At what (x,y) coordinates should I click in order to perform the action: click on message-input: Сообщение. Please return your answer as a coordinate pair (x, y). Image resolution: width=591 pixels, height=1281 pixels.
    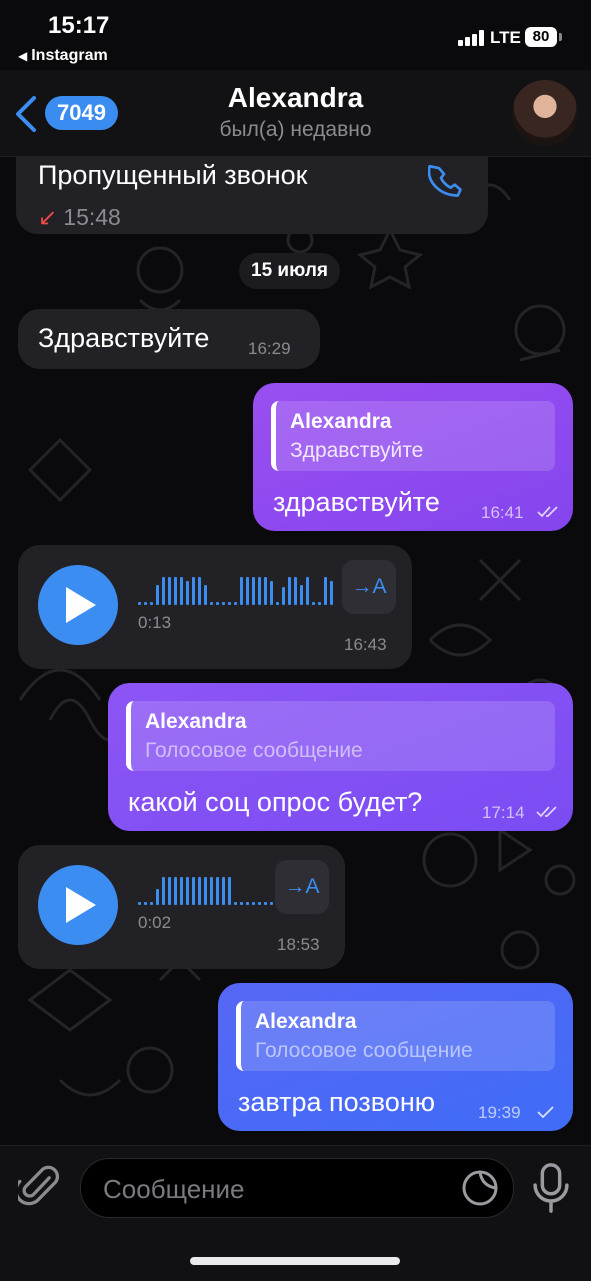
    Looking at the image, I should click on (297, 1188).